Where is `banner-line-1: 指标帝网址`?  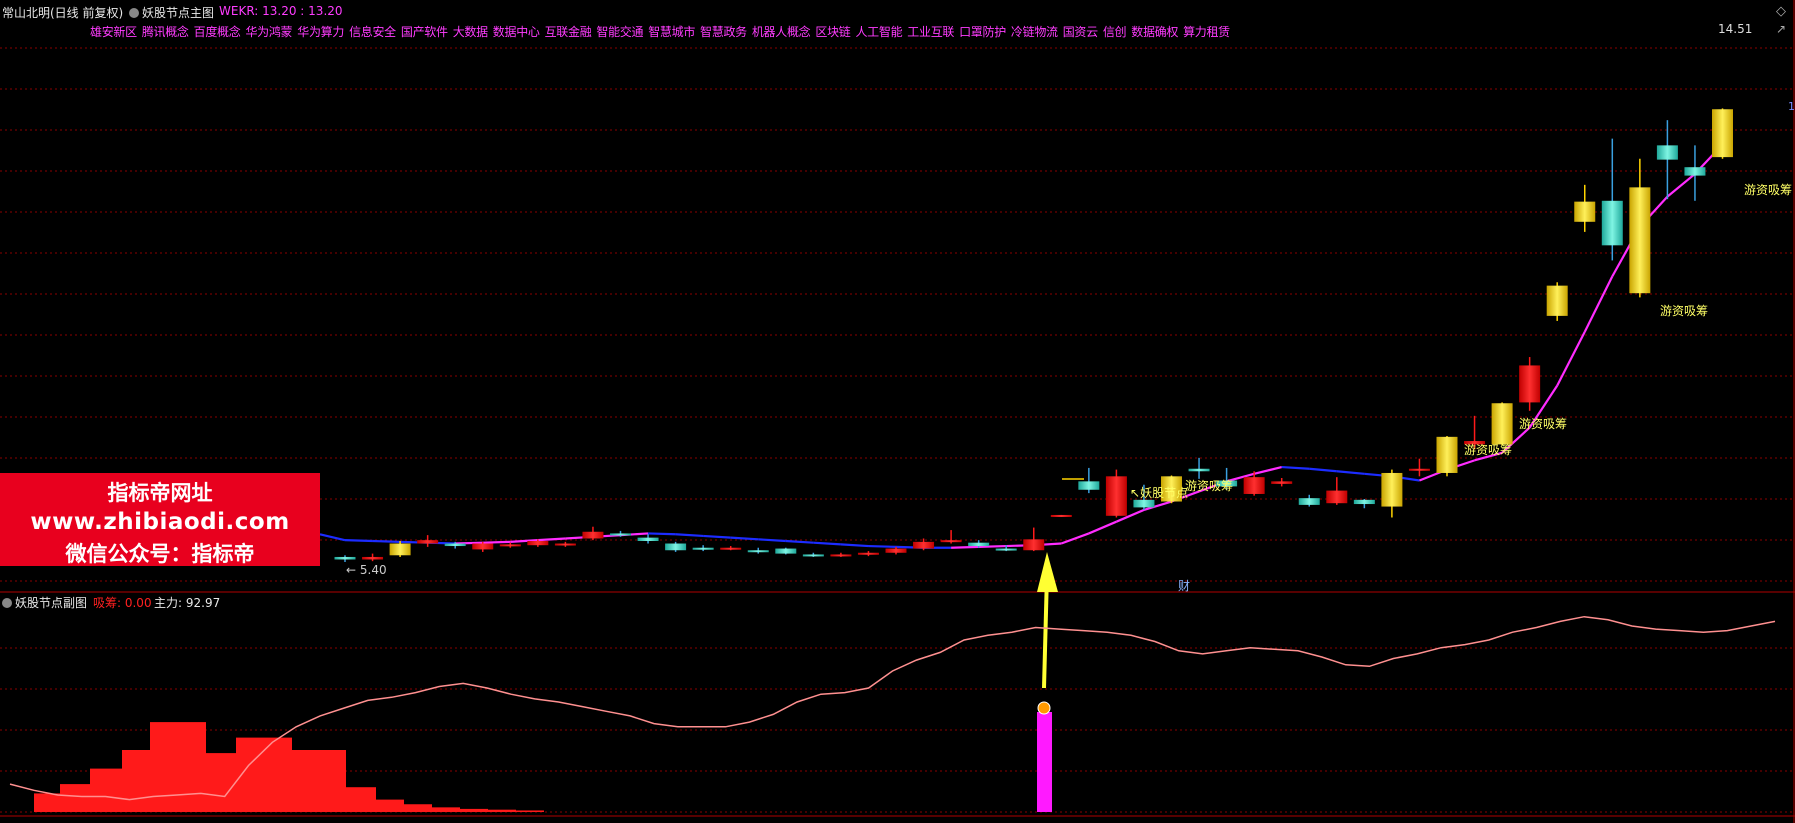
banner-line-1: 指标帝网址 is located at coordinates (160, 493).